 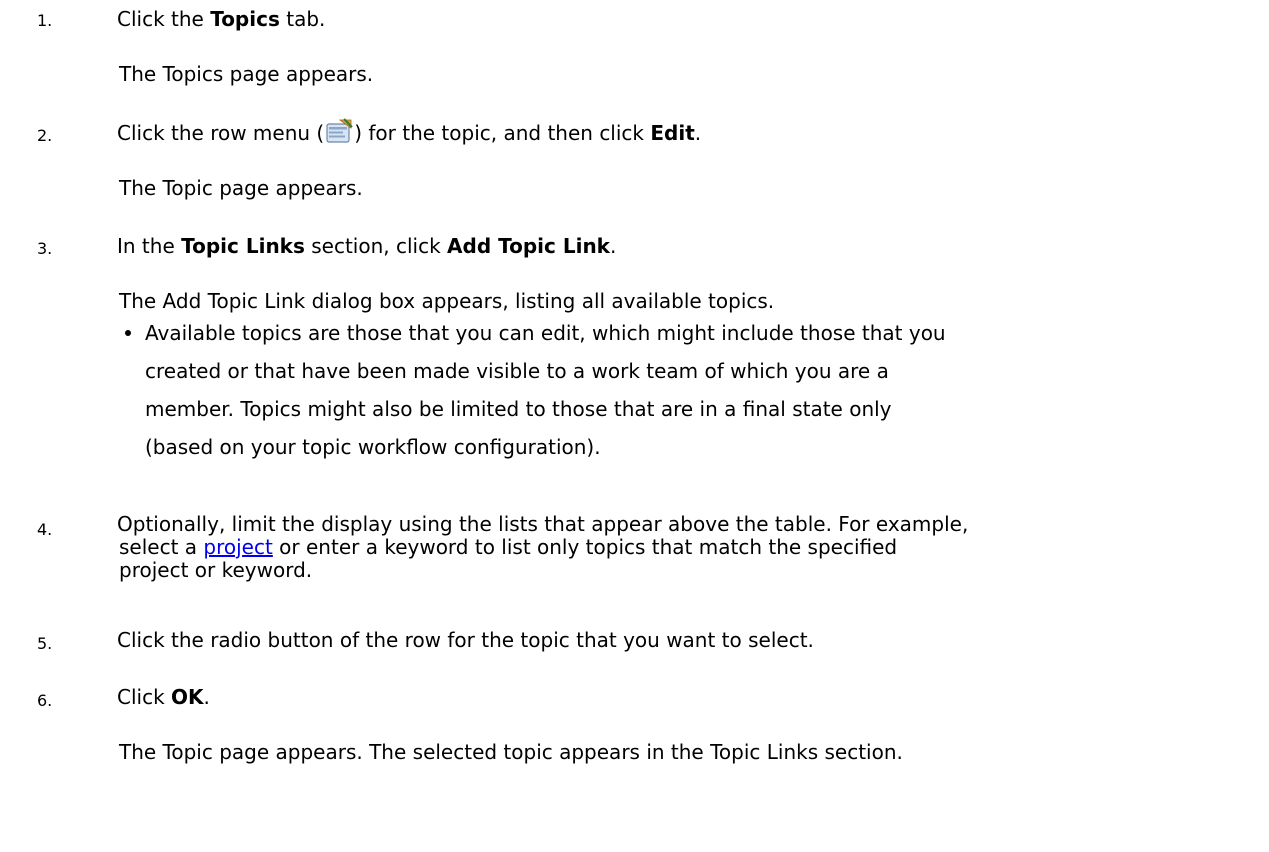 I want to click on step-instruction-line: project or keyword., so click(x=216, y=570).